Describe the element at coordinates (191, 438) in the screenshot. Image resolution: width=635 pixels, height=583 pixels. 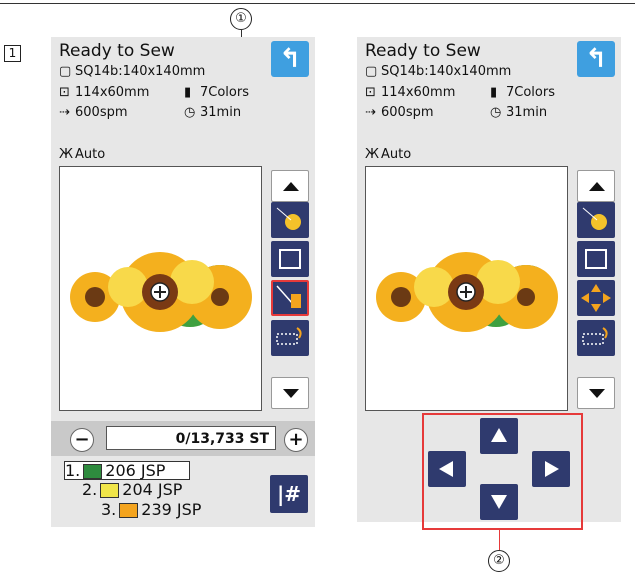
I see `stitch-counter: 0/13,733 ST` at that location.